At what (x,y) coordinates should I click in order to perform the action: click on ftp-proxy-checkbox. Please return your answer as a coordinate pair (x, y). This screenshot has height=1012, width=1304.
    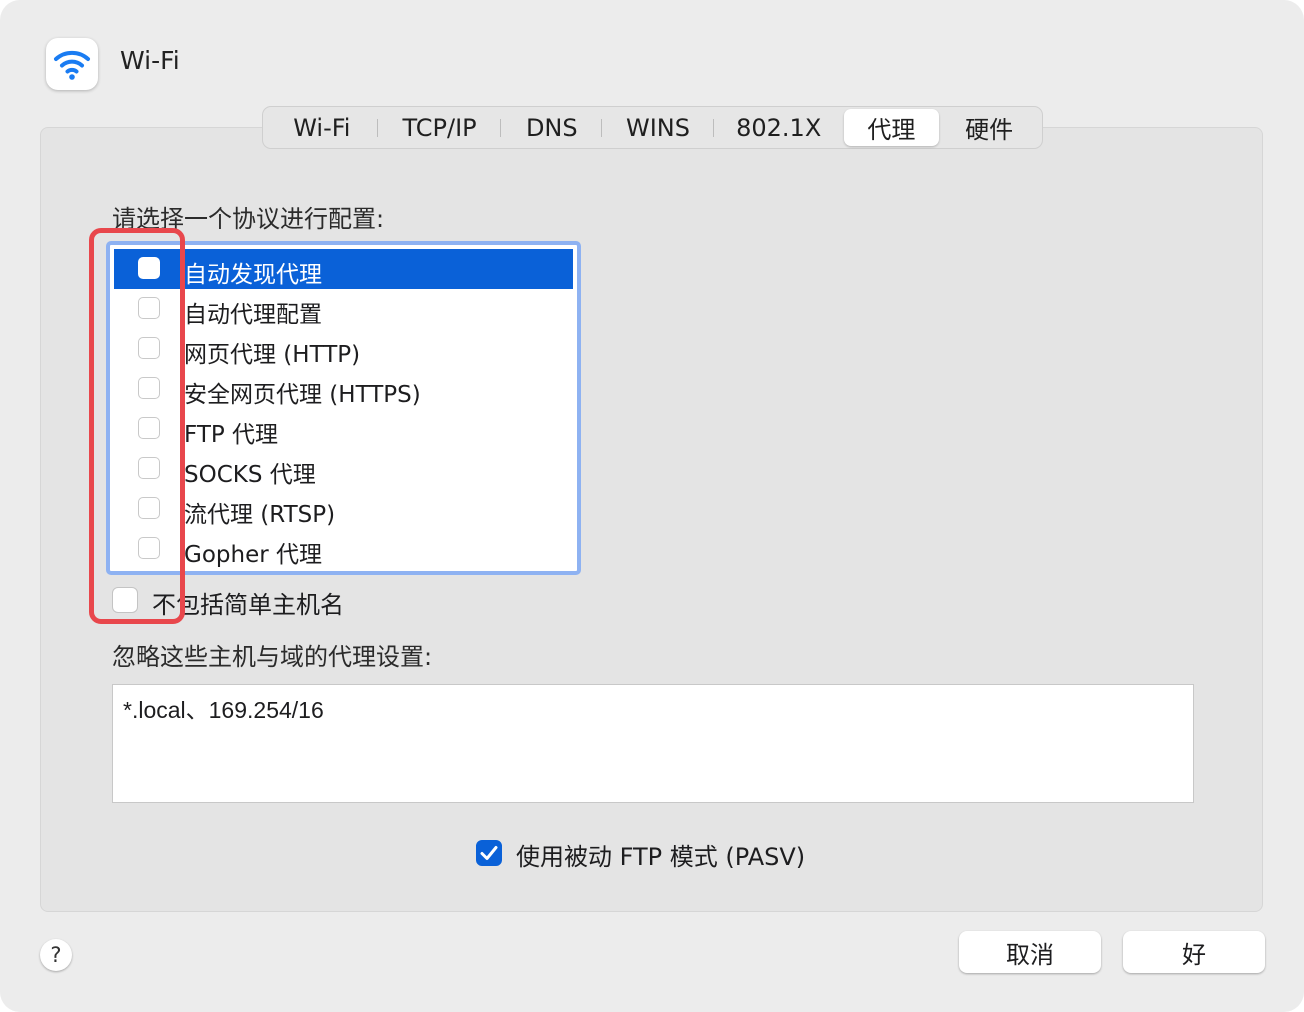
    Looking at the image, I should click on (149, 428).